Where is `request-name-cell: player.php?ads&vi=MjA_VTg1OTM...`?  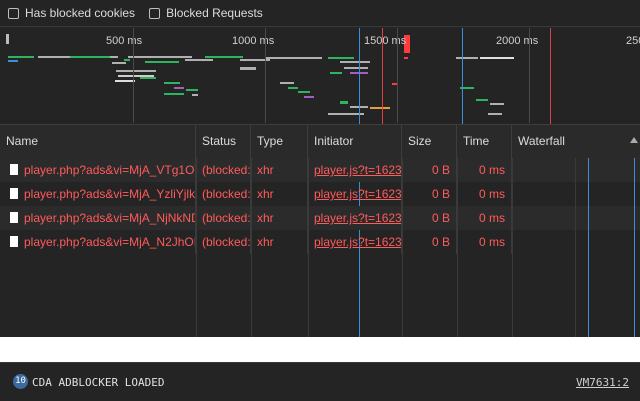
request-name-cell: player.php?ads&vi=MjA_VTg1OTM... is located at coordinates (98, 170).